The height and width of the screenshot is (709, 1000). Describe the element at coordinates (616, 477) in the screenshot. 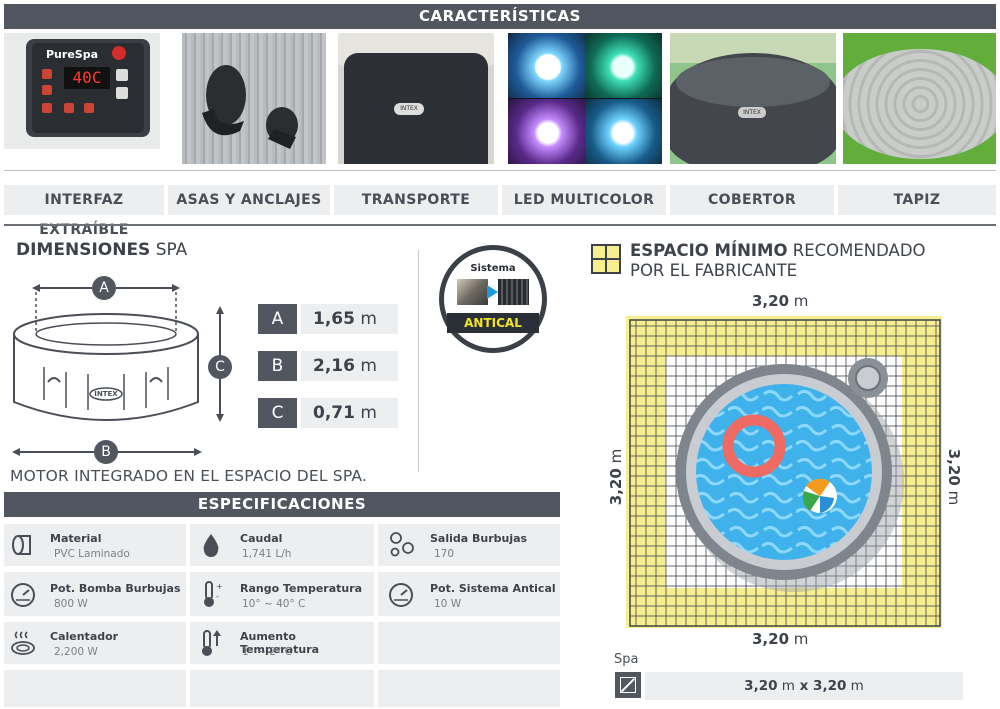

I see `space-left-dimension: 3,20 m` at that location.